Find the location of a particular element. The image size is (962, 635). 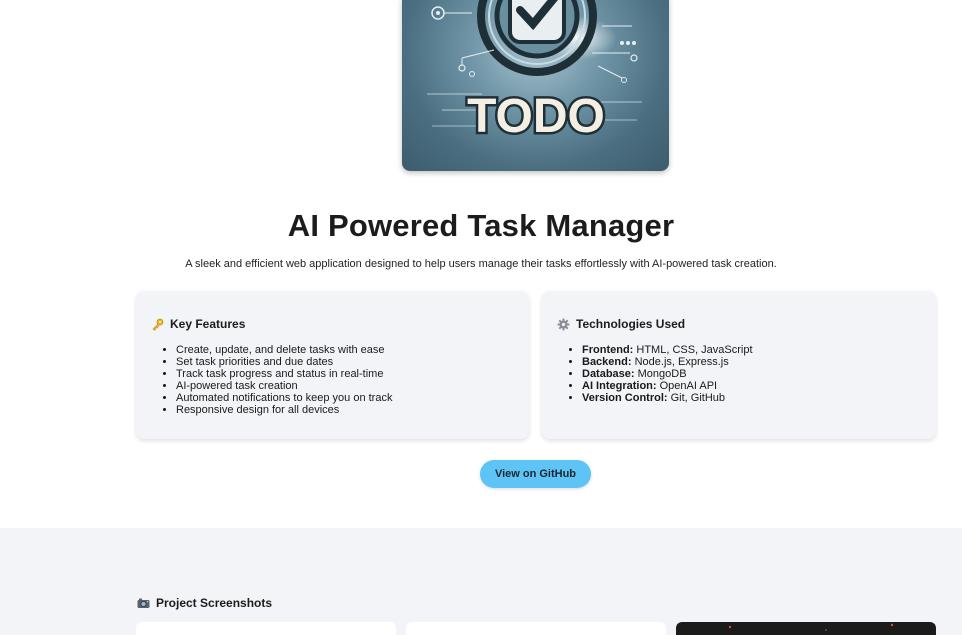

project-screenshots-heading: Project Screenshots is located at coordinates (204, 603).